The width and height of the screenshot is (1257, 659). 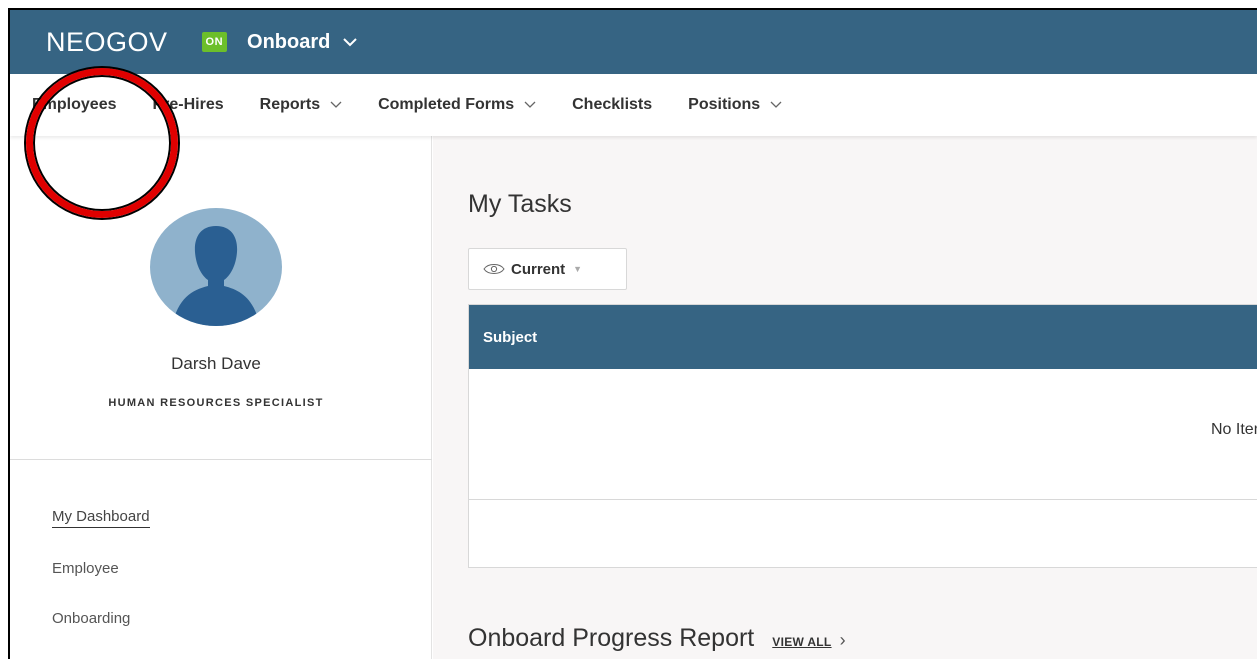 I want to click on task-filter-value: Current, so click(x=538, y=269).